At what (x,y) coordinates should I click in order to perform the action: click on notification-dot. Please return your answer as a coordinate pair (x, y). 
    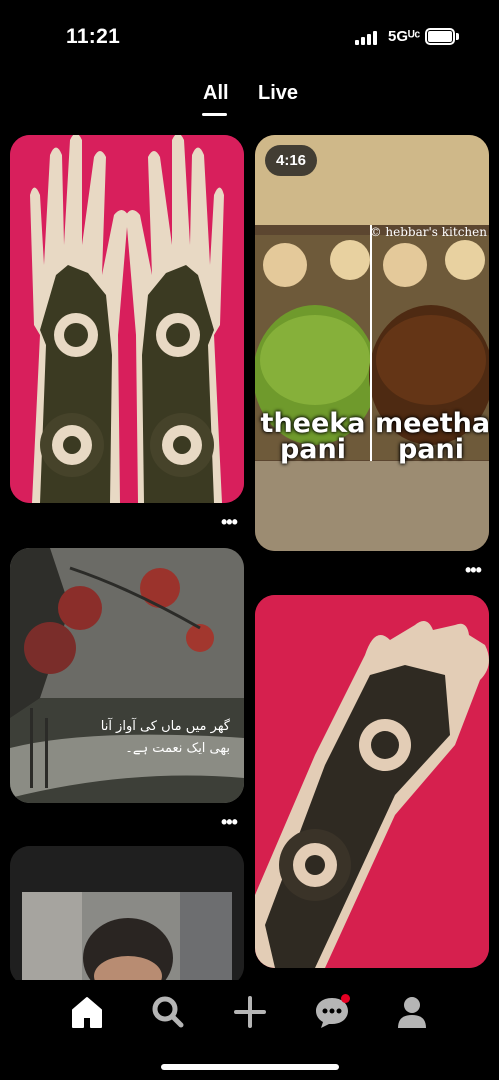
    Looking at the image, I should click on (345, 998).